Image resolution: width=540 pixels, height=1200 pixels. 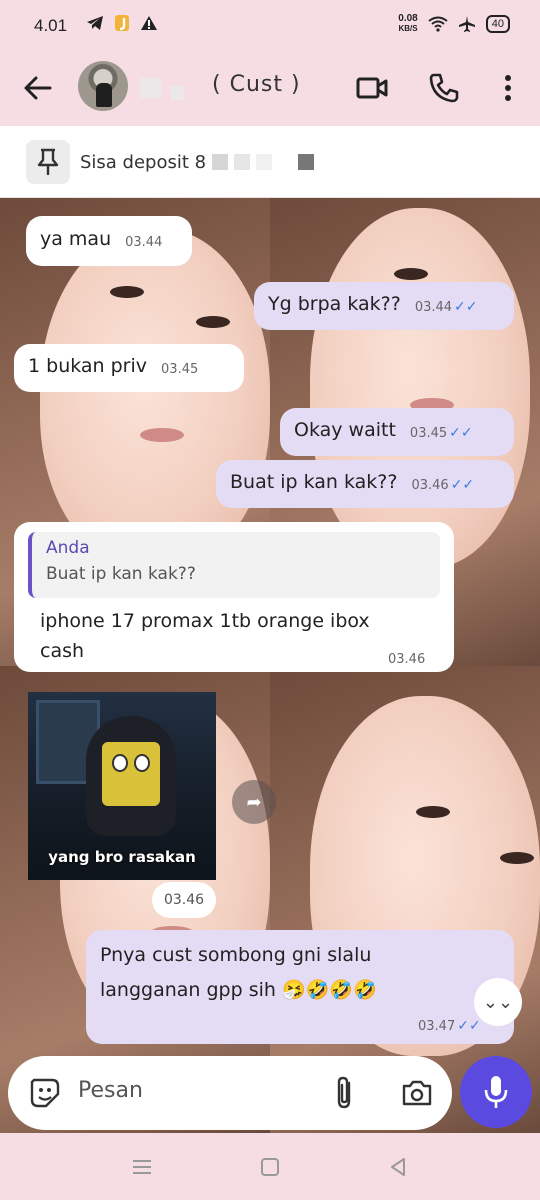 What do you see at coordinates (408, 23) in the screenshot?
I see `net-speed: 0.08 KB/S` at bounding box center [408, 23].